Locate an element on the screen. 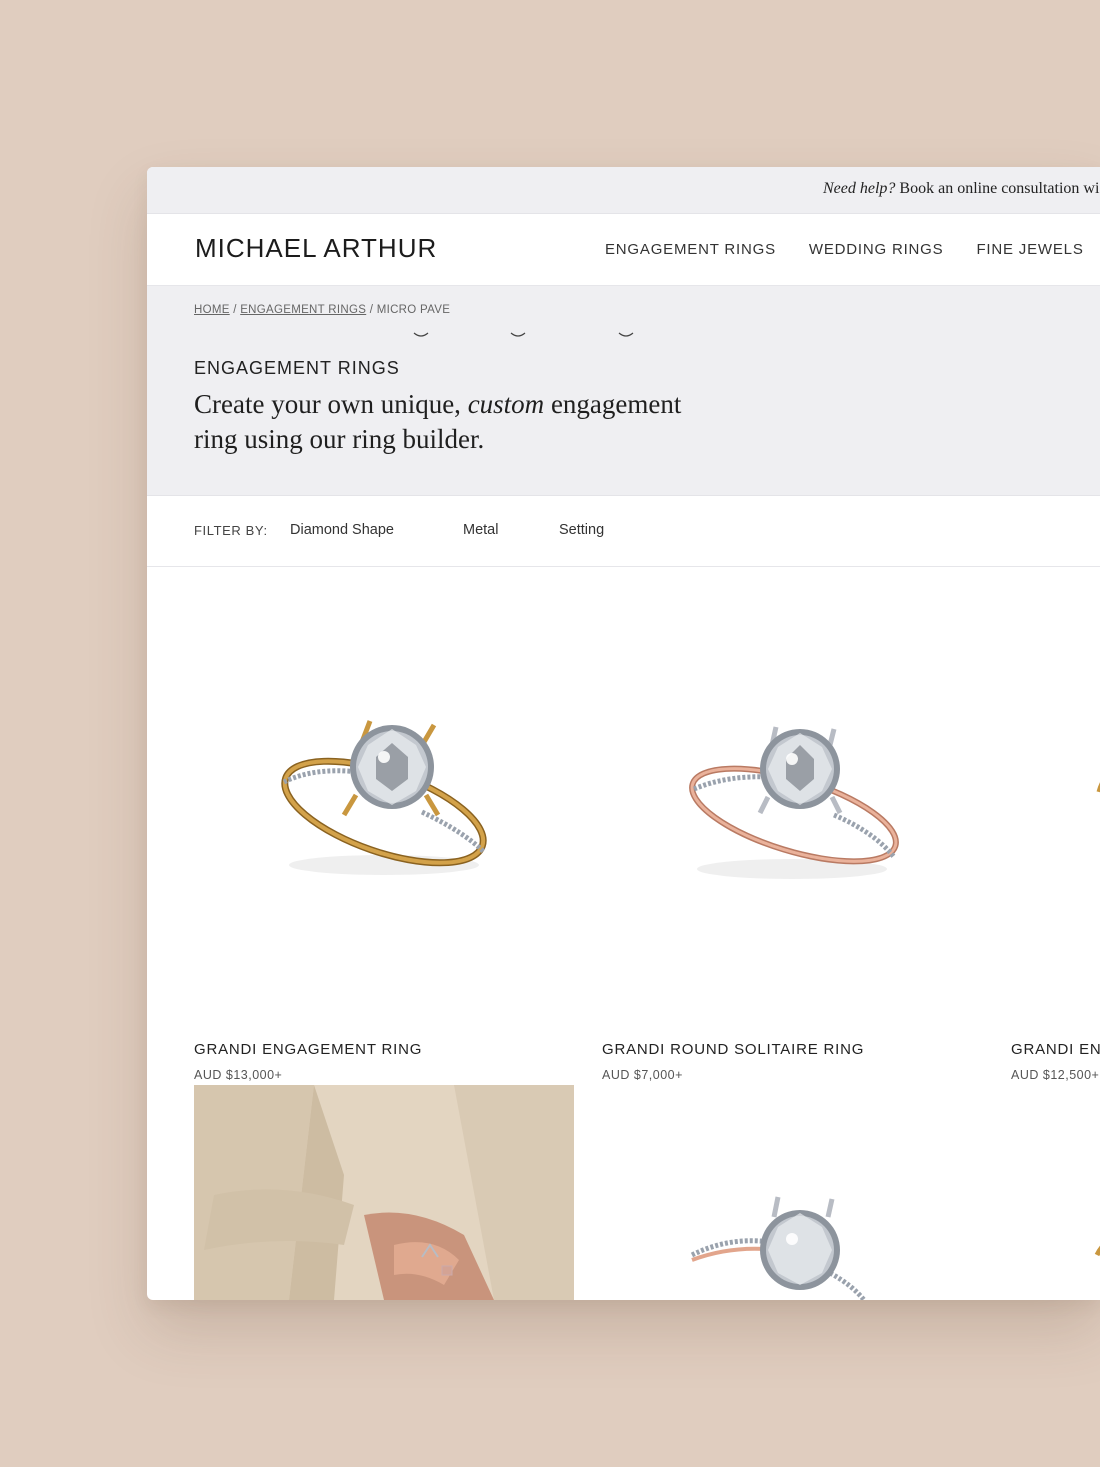 The height and width of the screenshot is (1467, 1100). nav-engagement-rings: ENGAGEMENT RINGS is located at coordinates (690, 249).